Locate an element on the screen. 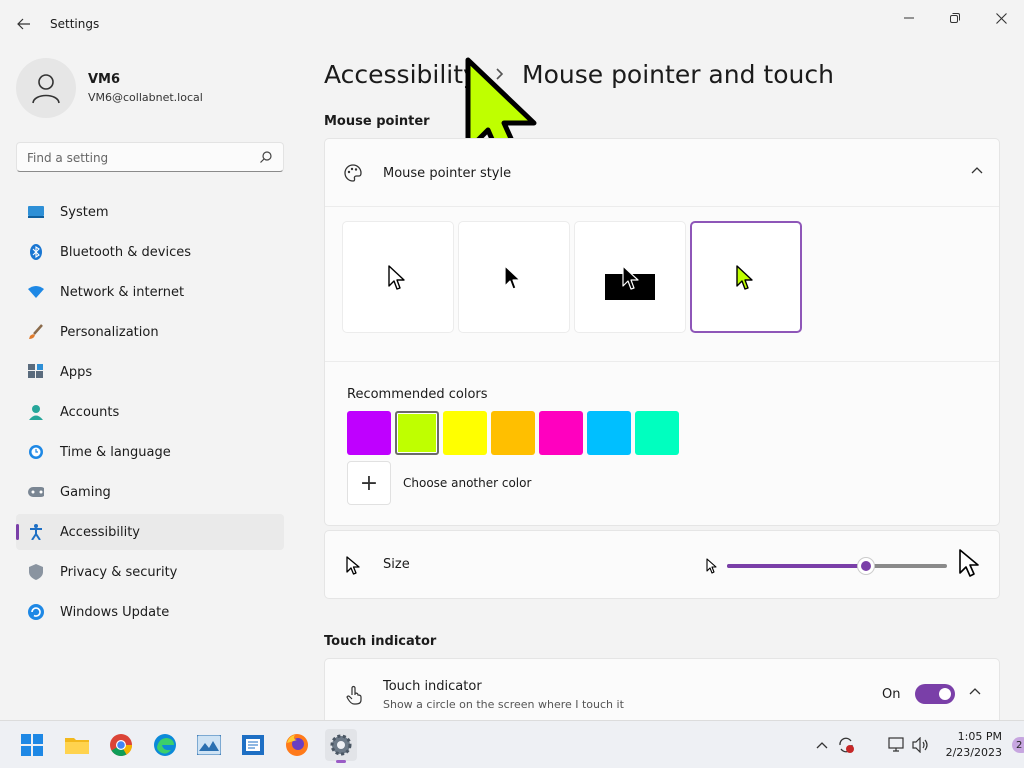 This screenshot has height=768, width=1024. tray-overflow-button is located at coordinates (822, 745).